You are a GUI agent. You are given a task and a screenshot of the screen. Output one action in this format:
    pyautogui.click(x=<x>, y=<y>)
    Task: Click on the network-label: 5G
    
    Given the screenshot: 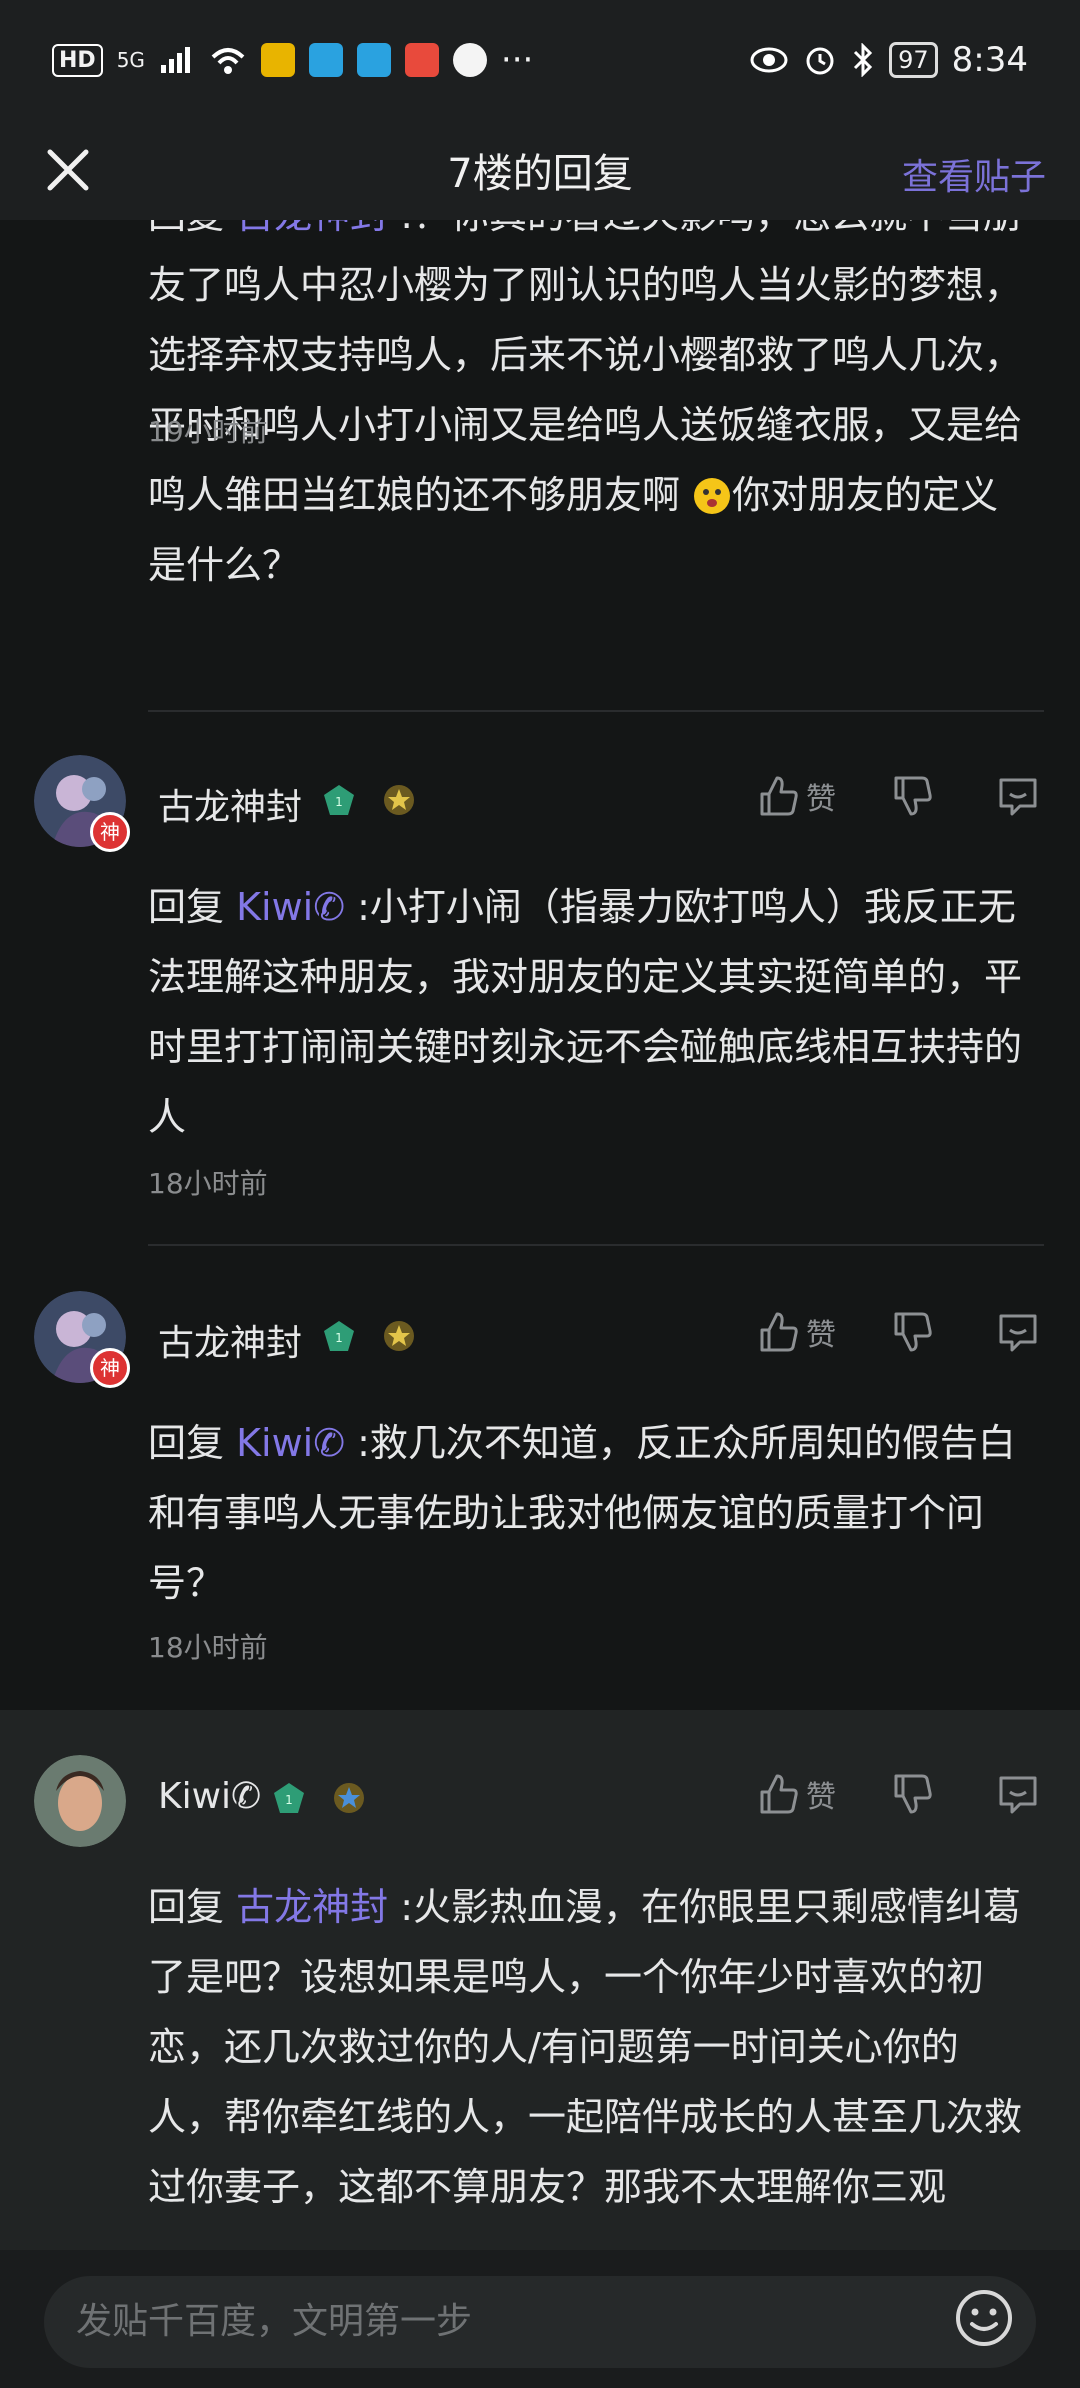 What is the action you would take?
    pyautogui.click(x=130, y=60)
    